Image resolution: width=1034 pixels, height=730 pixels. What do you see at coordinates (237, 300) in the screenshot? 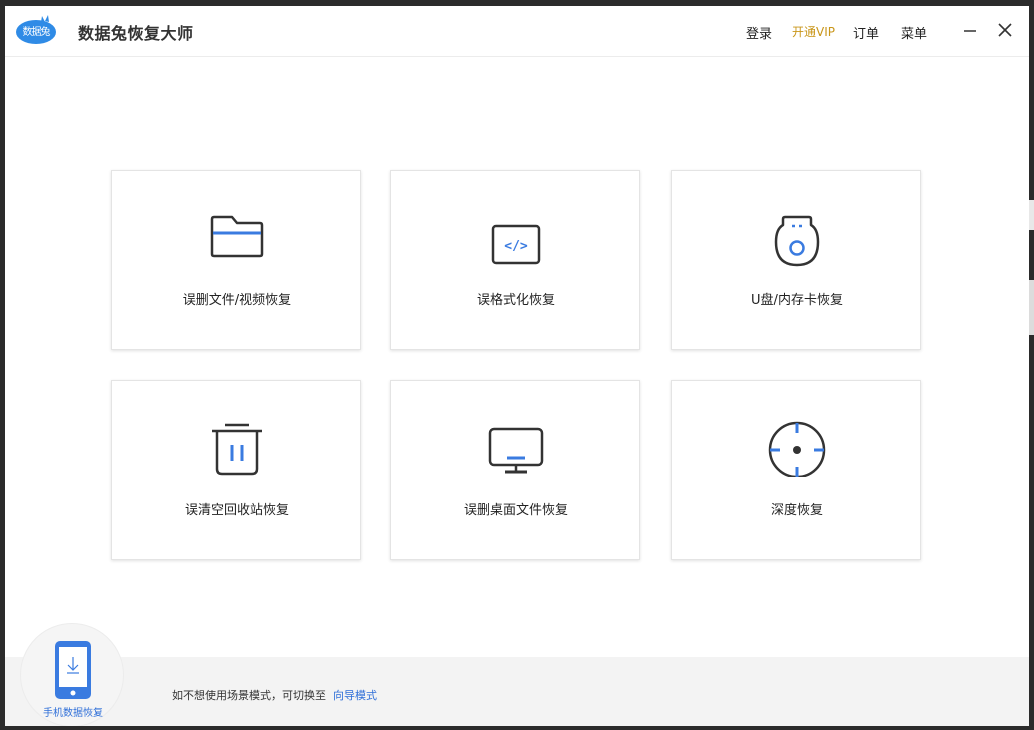
I see `card-label: 误删文件/视频恢复` at bounding box center [237, 300].